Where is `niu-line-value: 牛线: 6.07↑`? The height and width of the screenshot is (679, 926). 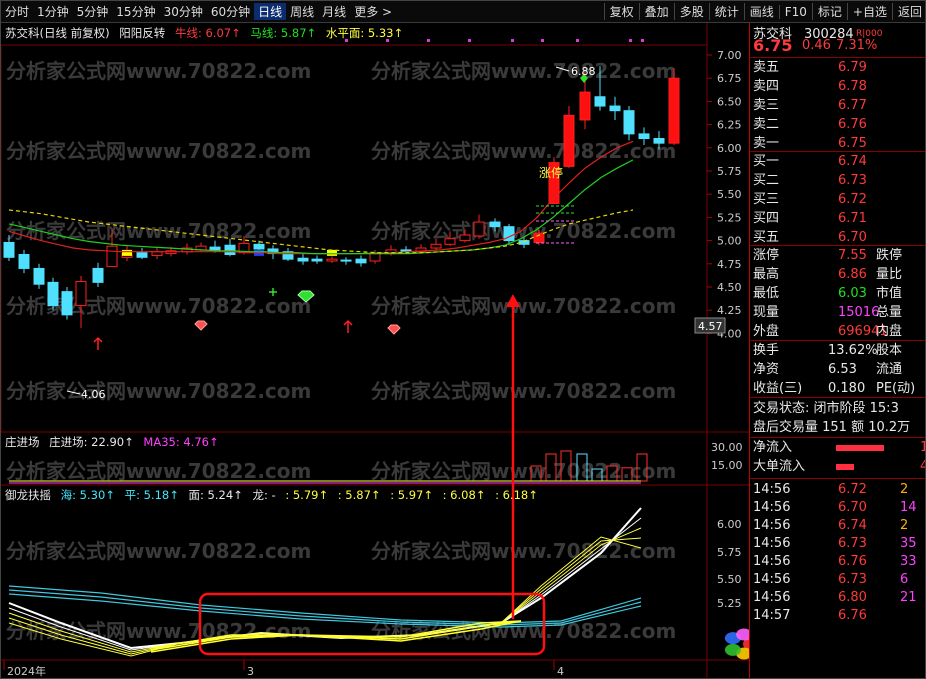 niu-line-value: 牛线: 6.07↑ is located at coordinates (207, 33).